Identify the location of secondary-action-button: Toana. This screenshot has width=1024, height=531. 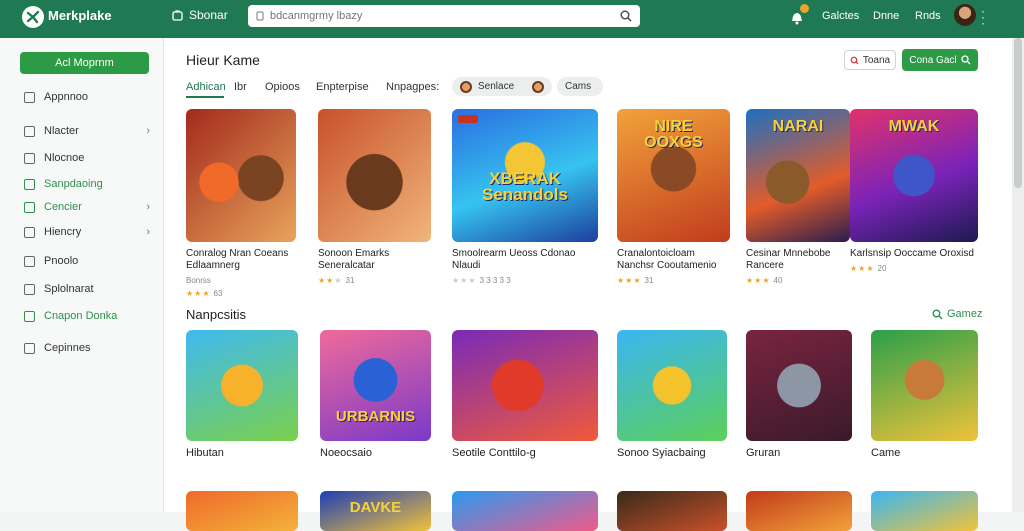
(870, 60).